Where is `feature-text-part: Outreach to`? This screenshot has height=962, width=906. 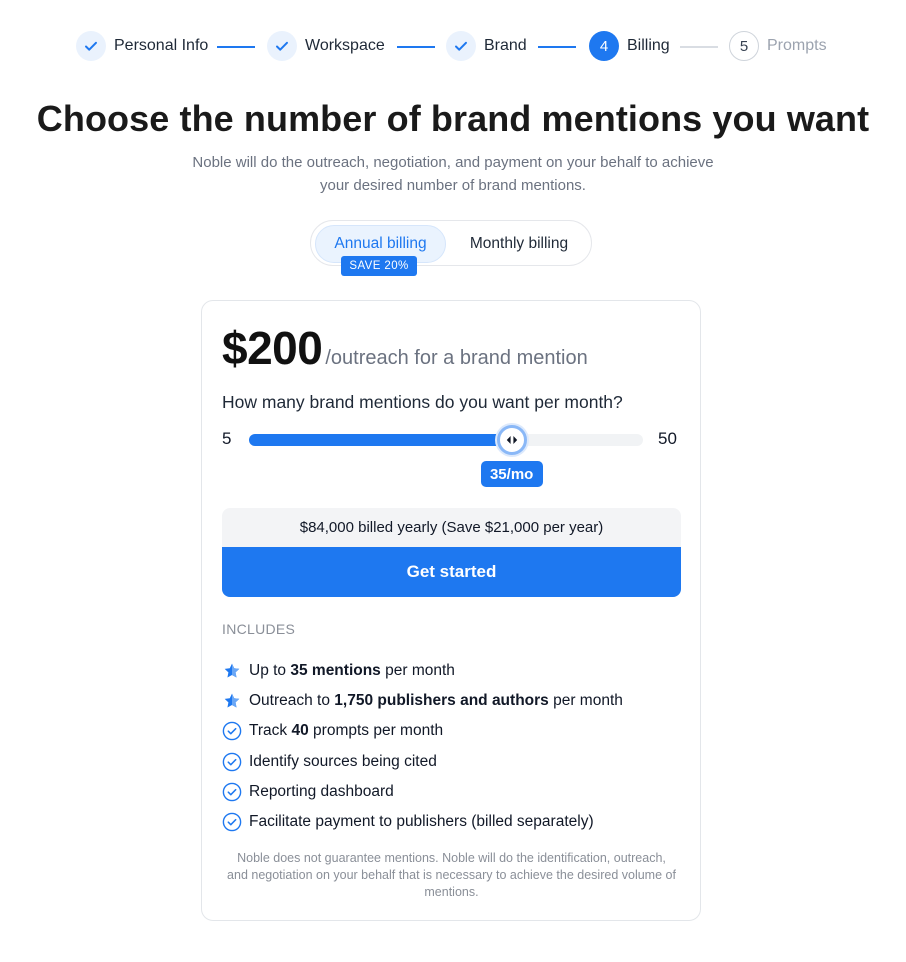 feature-text-part: Outreach to is located at coordinates (292, 701).